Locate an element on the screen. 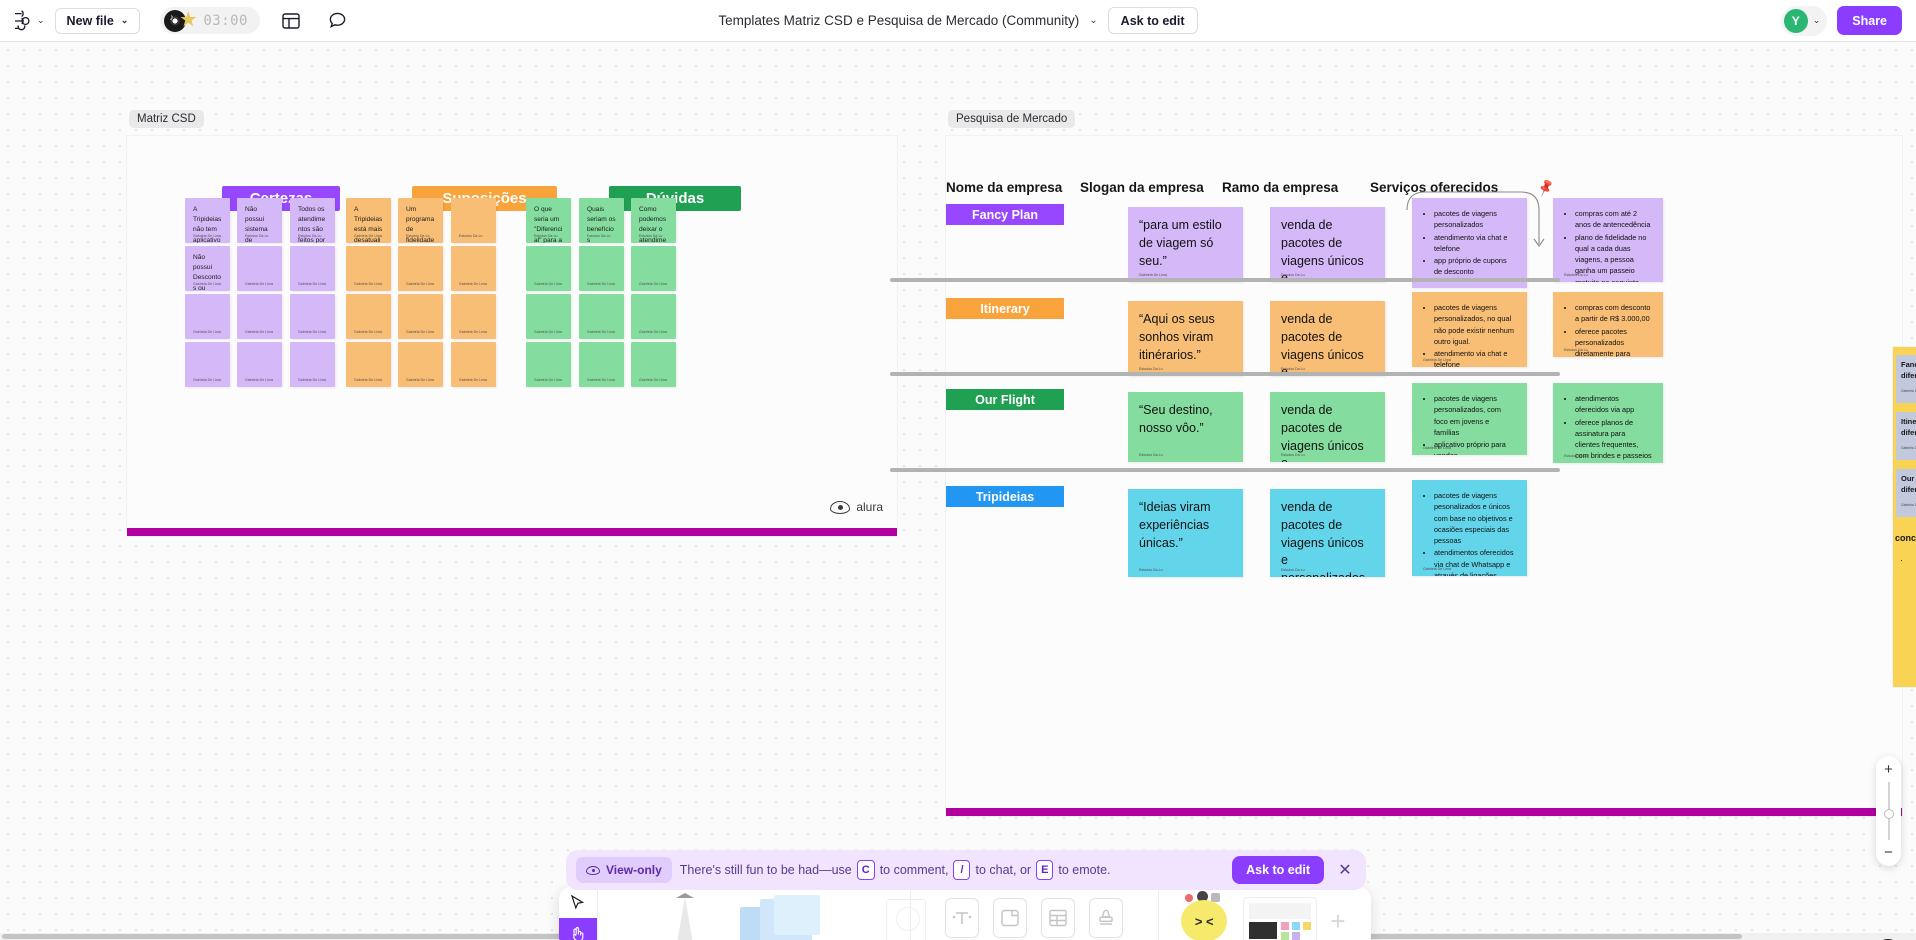 The width and height of the screenshot is (1916, 940). widgets-icon is located at coordinates (1280, 918).